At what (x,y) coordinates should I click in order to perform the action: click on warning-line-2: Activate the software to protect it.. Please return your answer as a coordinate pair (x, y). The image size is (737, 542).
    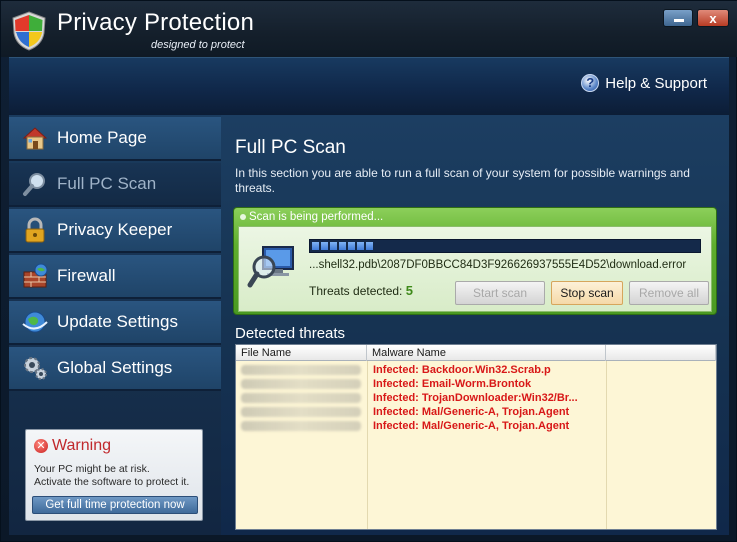
    Looking at the image, I should click on (112, 482).